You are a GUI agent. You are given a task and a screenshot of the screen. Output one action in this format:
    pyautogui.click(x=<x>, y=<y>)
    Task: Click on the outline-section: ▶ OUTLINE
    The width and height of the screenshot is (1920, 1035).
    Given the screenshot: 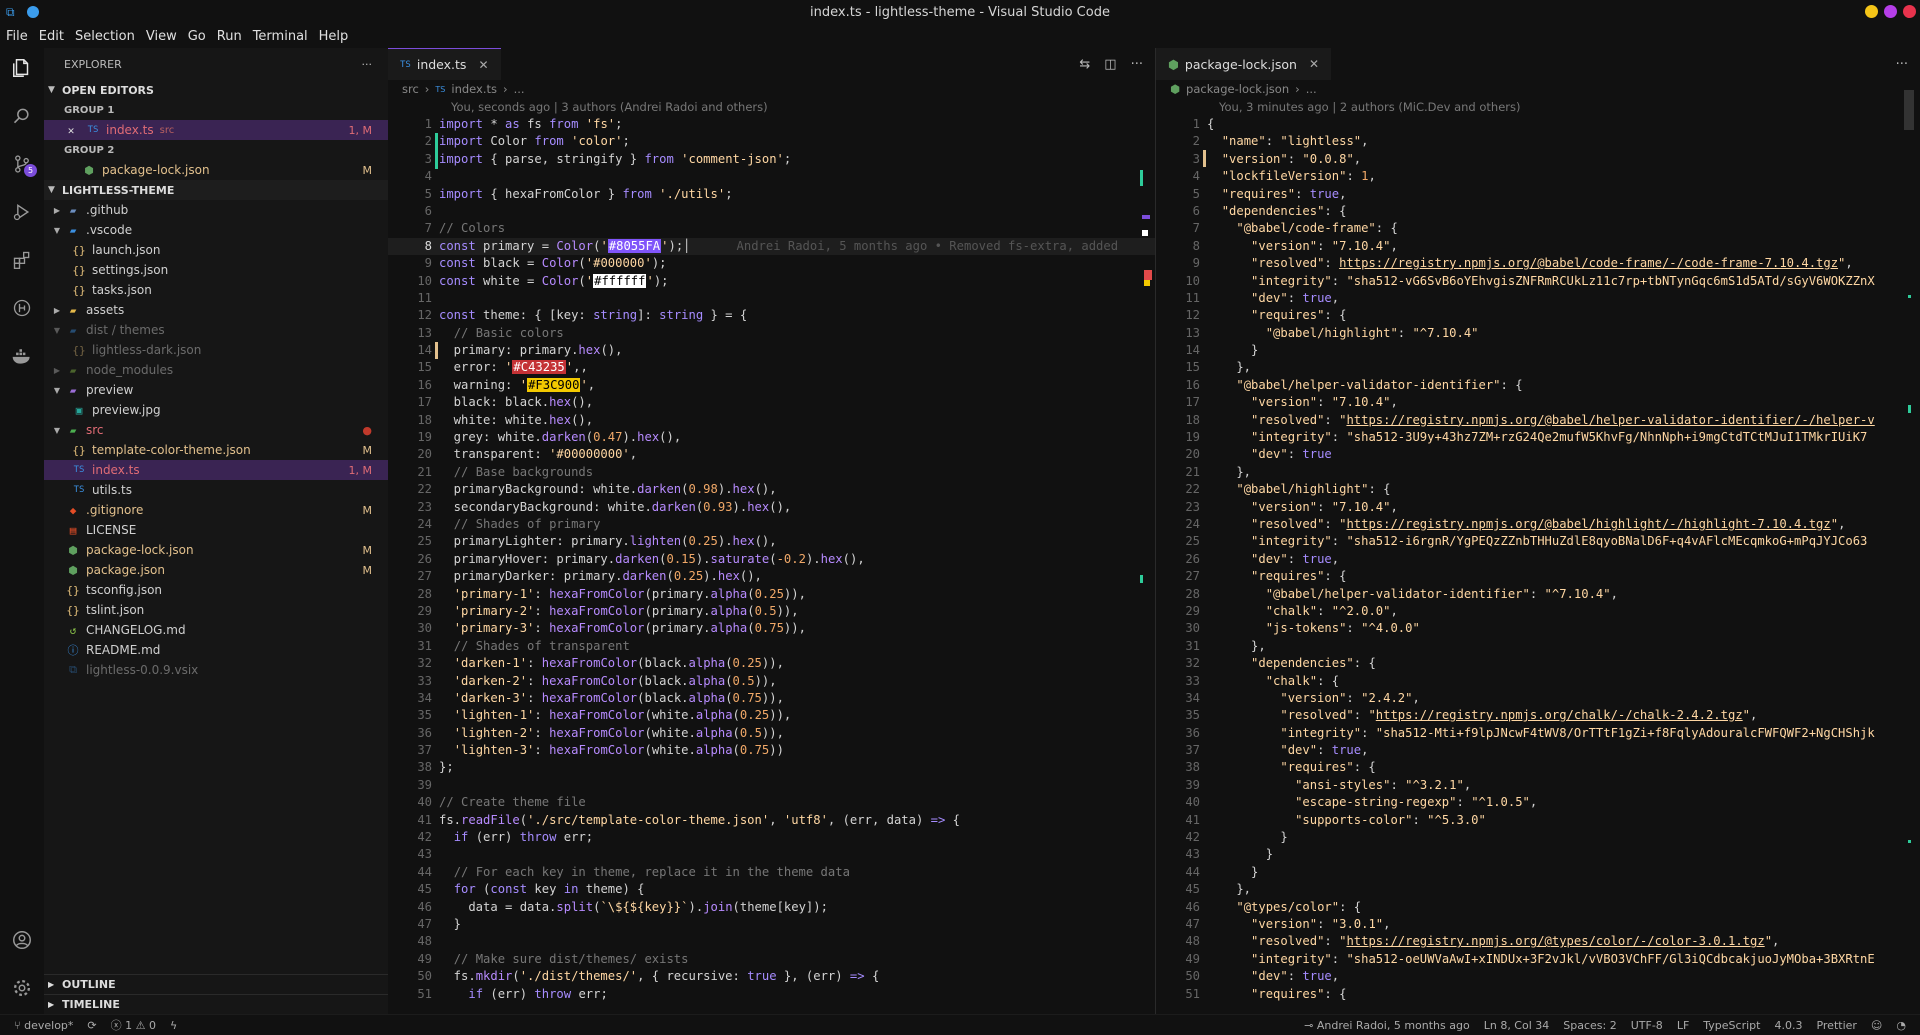 What is the action you would take?
    pyautogui.click(x=216, y=984)
    